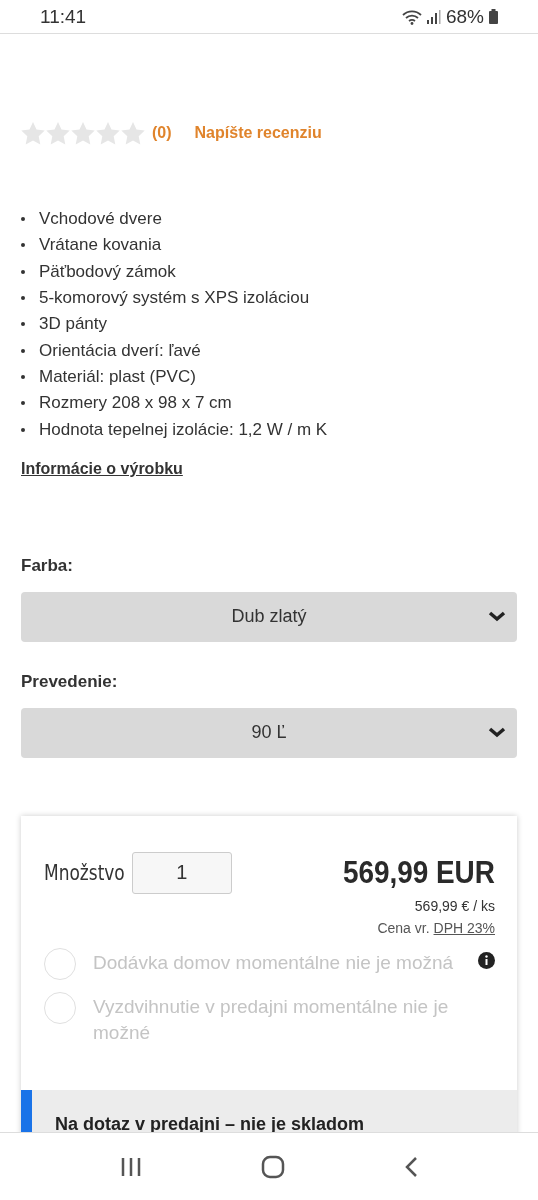 The height and width of the screenshot is (1200, 538). What do you see at coordinates (63, 16) in the screenshot?
I see `status-time: 11:41` at bounding box center [63, 16].